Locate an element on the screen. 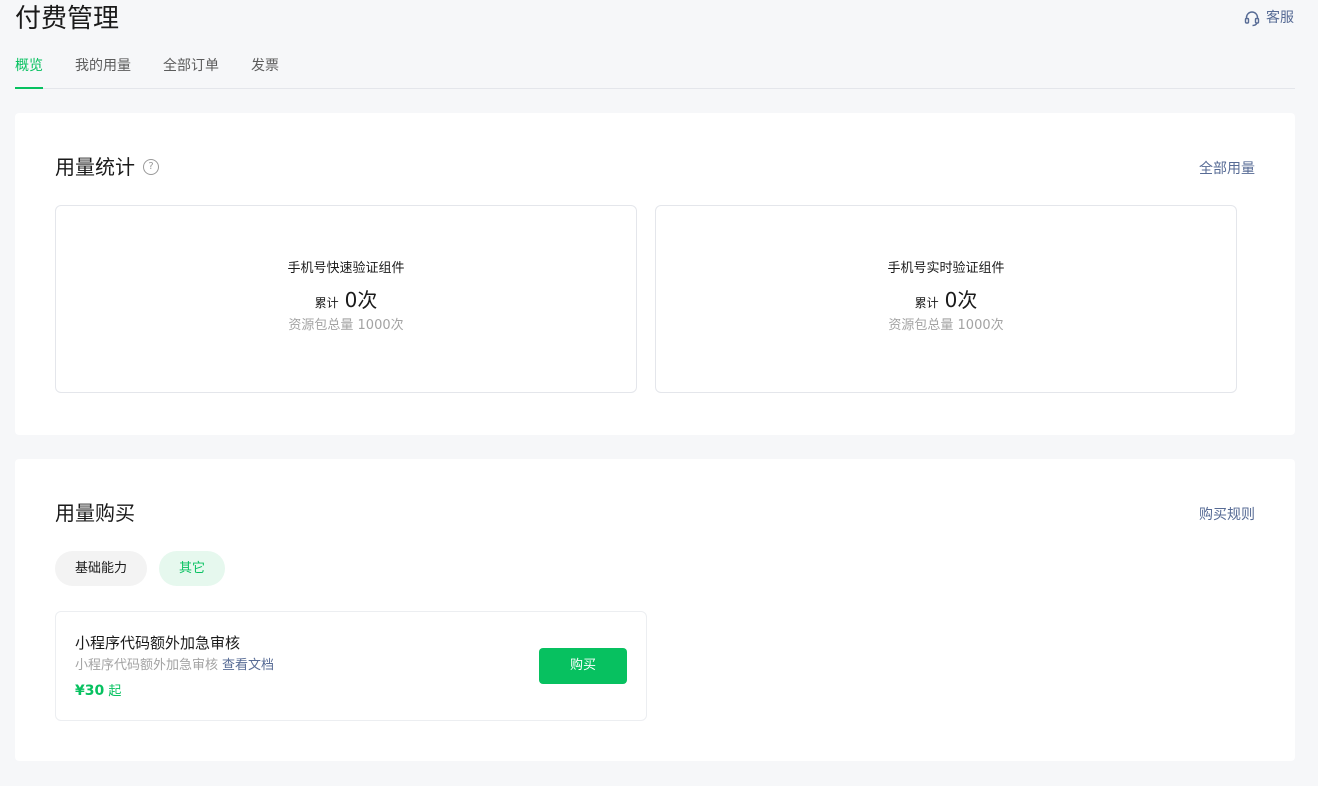 Image resolution: width=1318 pixels, height=786 pixels. product-description: 小程序代码额外加急审核 查看文档 is located at coordinates (174, 666).